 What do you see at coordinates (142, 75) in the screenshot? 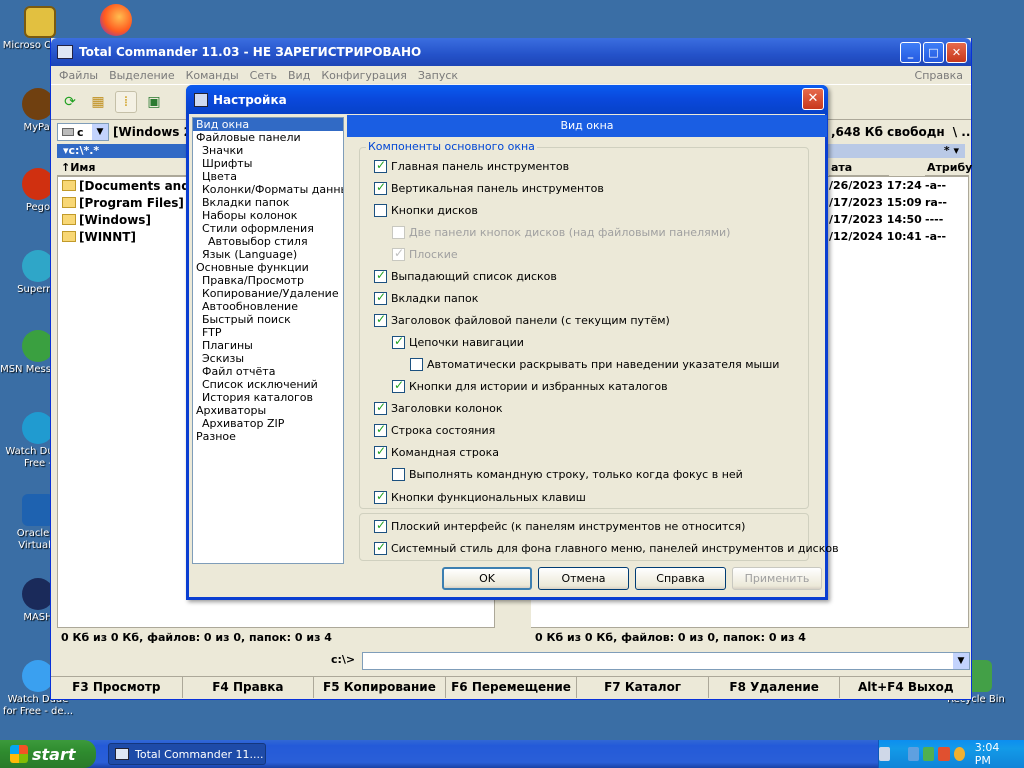
I see `menu-select: Выделение` at bounding box center [142, 75].